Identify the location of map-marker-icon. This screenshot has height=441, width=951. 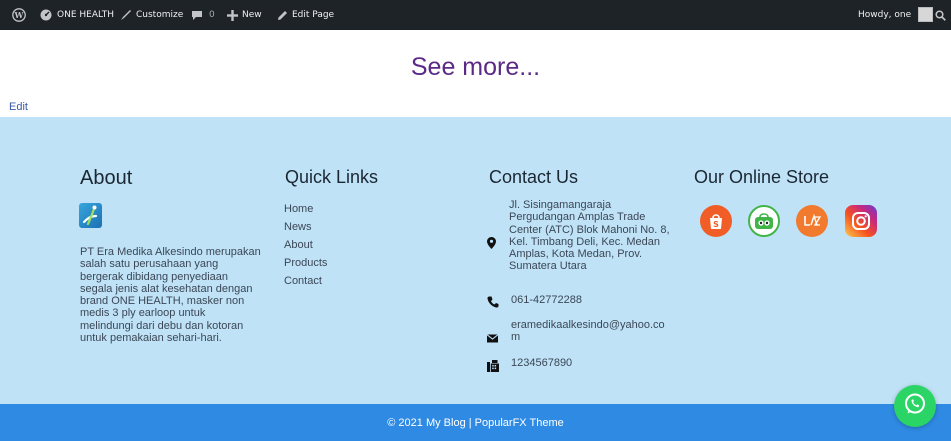
(491, 243).